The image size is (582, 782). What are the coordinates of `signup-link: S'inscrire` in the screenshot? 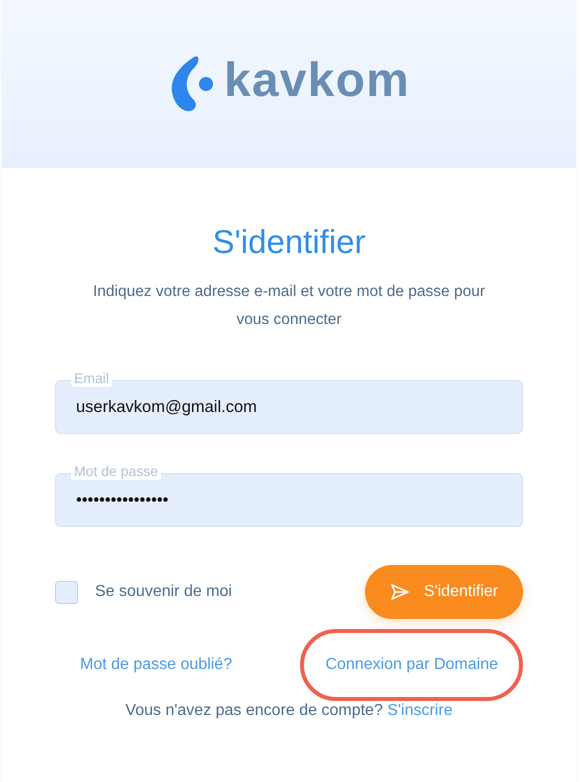 It's located at (420, 710).